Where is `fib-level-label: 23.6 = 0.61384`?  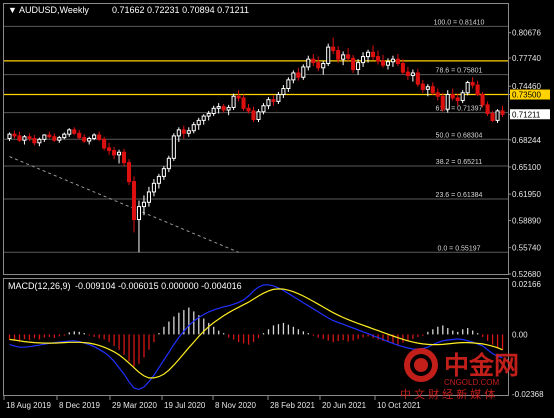
fib-level-label: 23.6 = 0.61384 is located at coordinates (459, 195).